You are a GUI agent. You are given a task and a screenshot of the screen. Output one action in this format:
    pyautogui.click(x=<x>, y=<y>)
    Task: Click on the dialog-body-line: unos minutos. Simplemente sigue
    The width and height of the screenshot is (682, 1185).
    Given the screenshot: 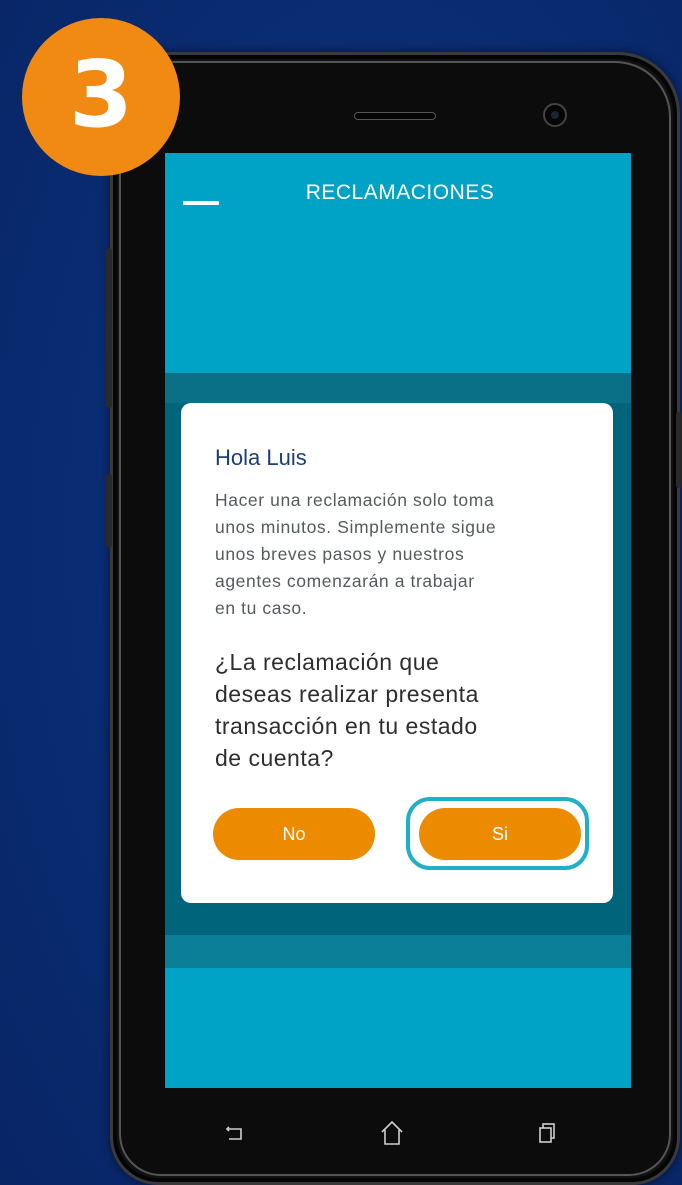 What is the action you would take?
    pyautogui.click(x=356, y=527)
    